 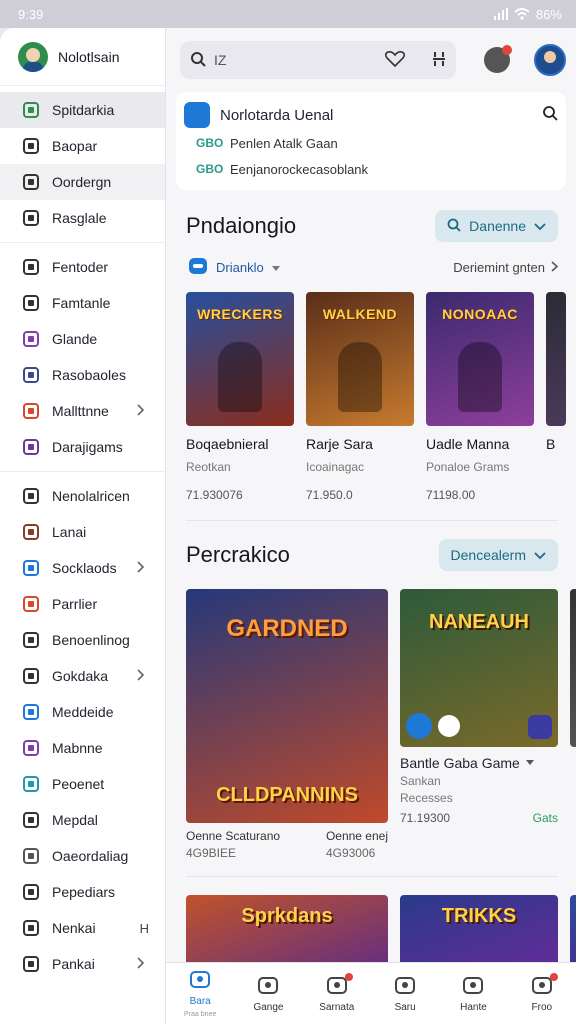 What do you see at coordinates (75, 146) in the screenshot?
I see `sidebar-item-label: Baopar` at bounding box center [75, 146].